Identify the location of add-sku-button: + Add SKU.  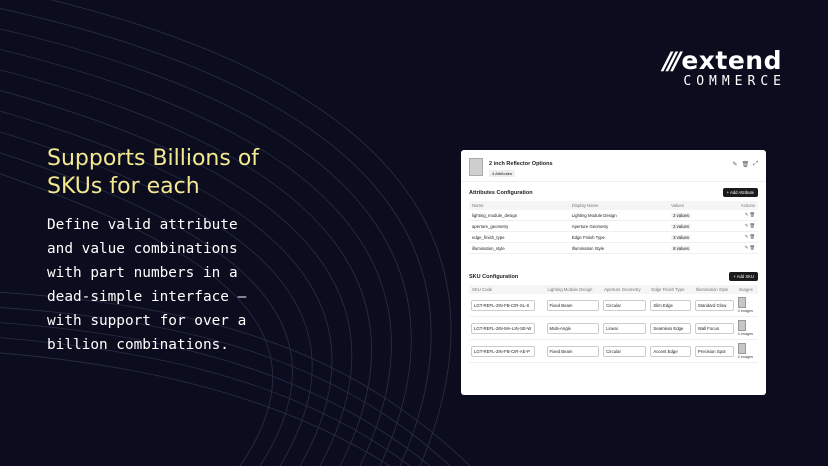
(743, 276).